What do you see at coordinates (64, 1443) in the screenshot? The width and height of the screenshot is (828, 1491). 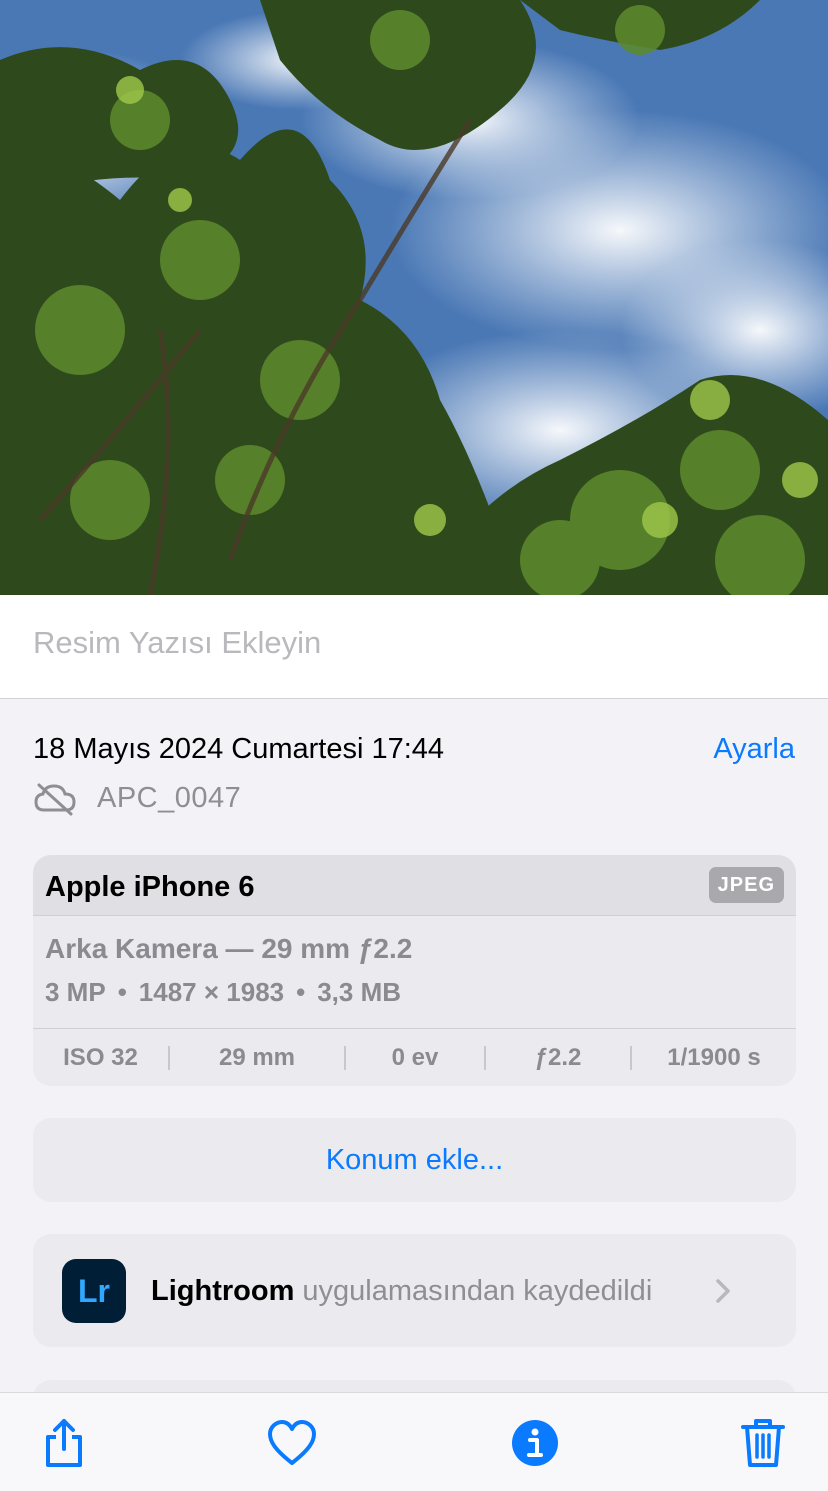 I see `share-icon` at bounding box center [64, 1443].